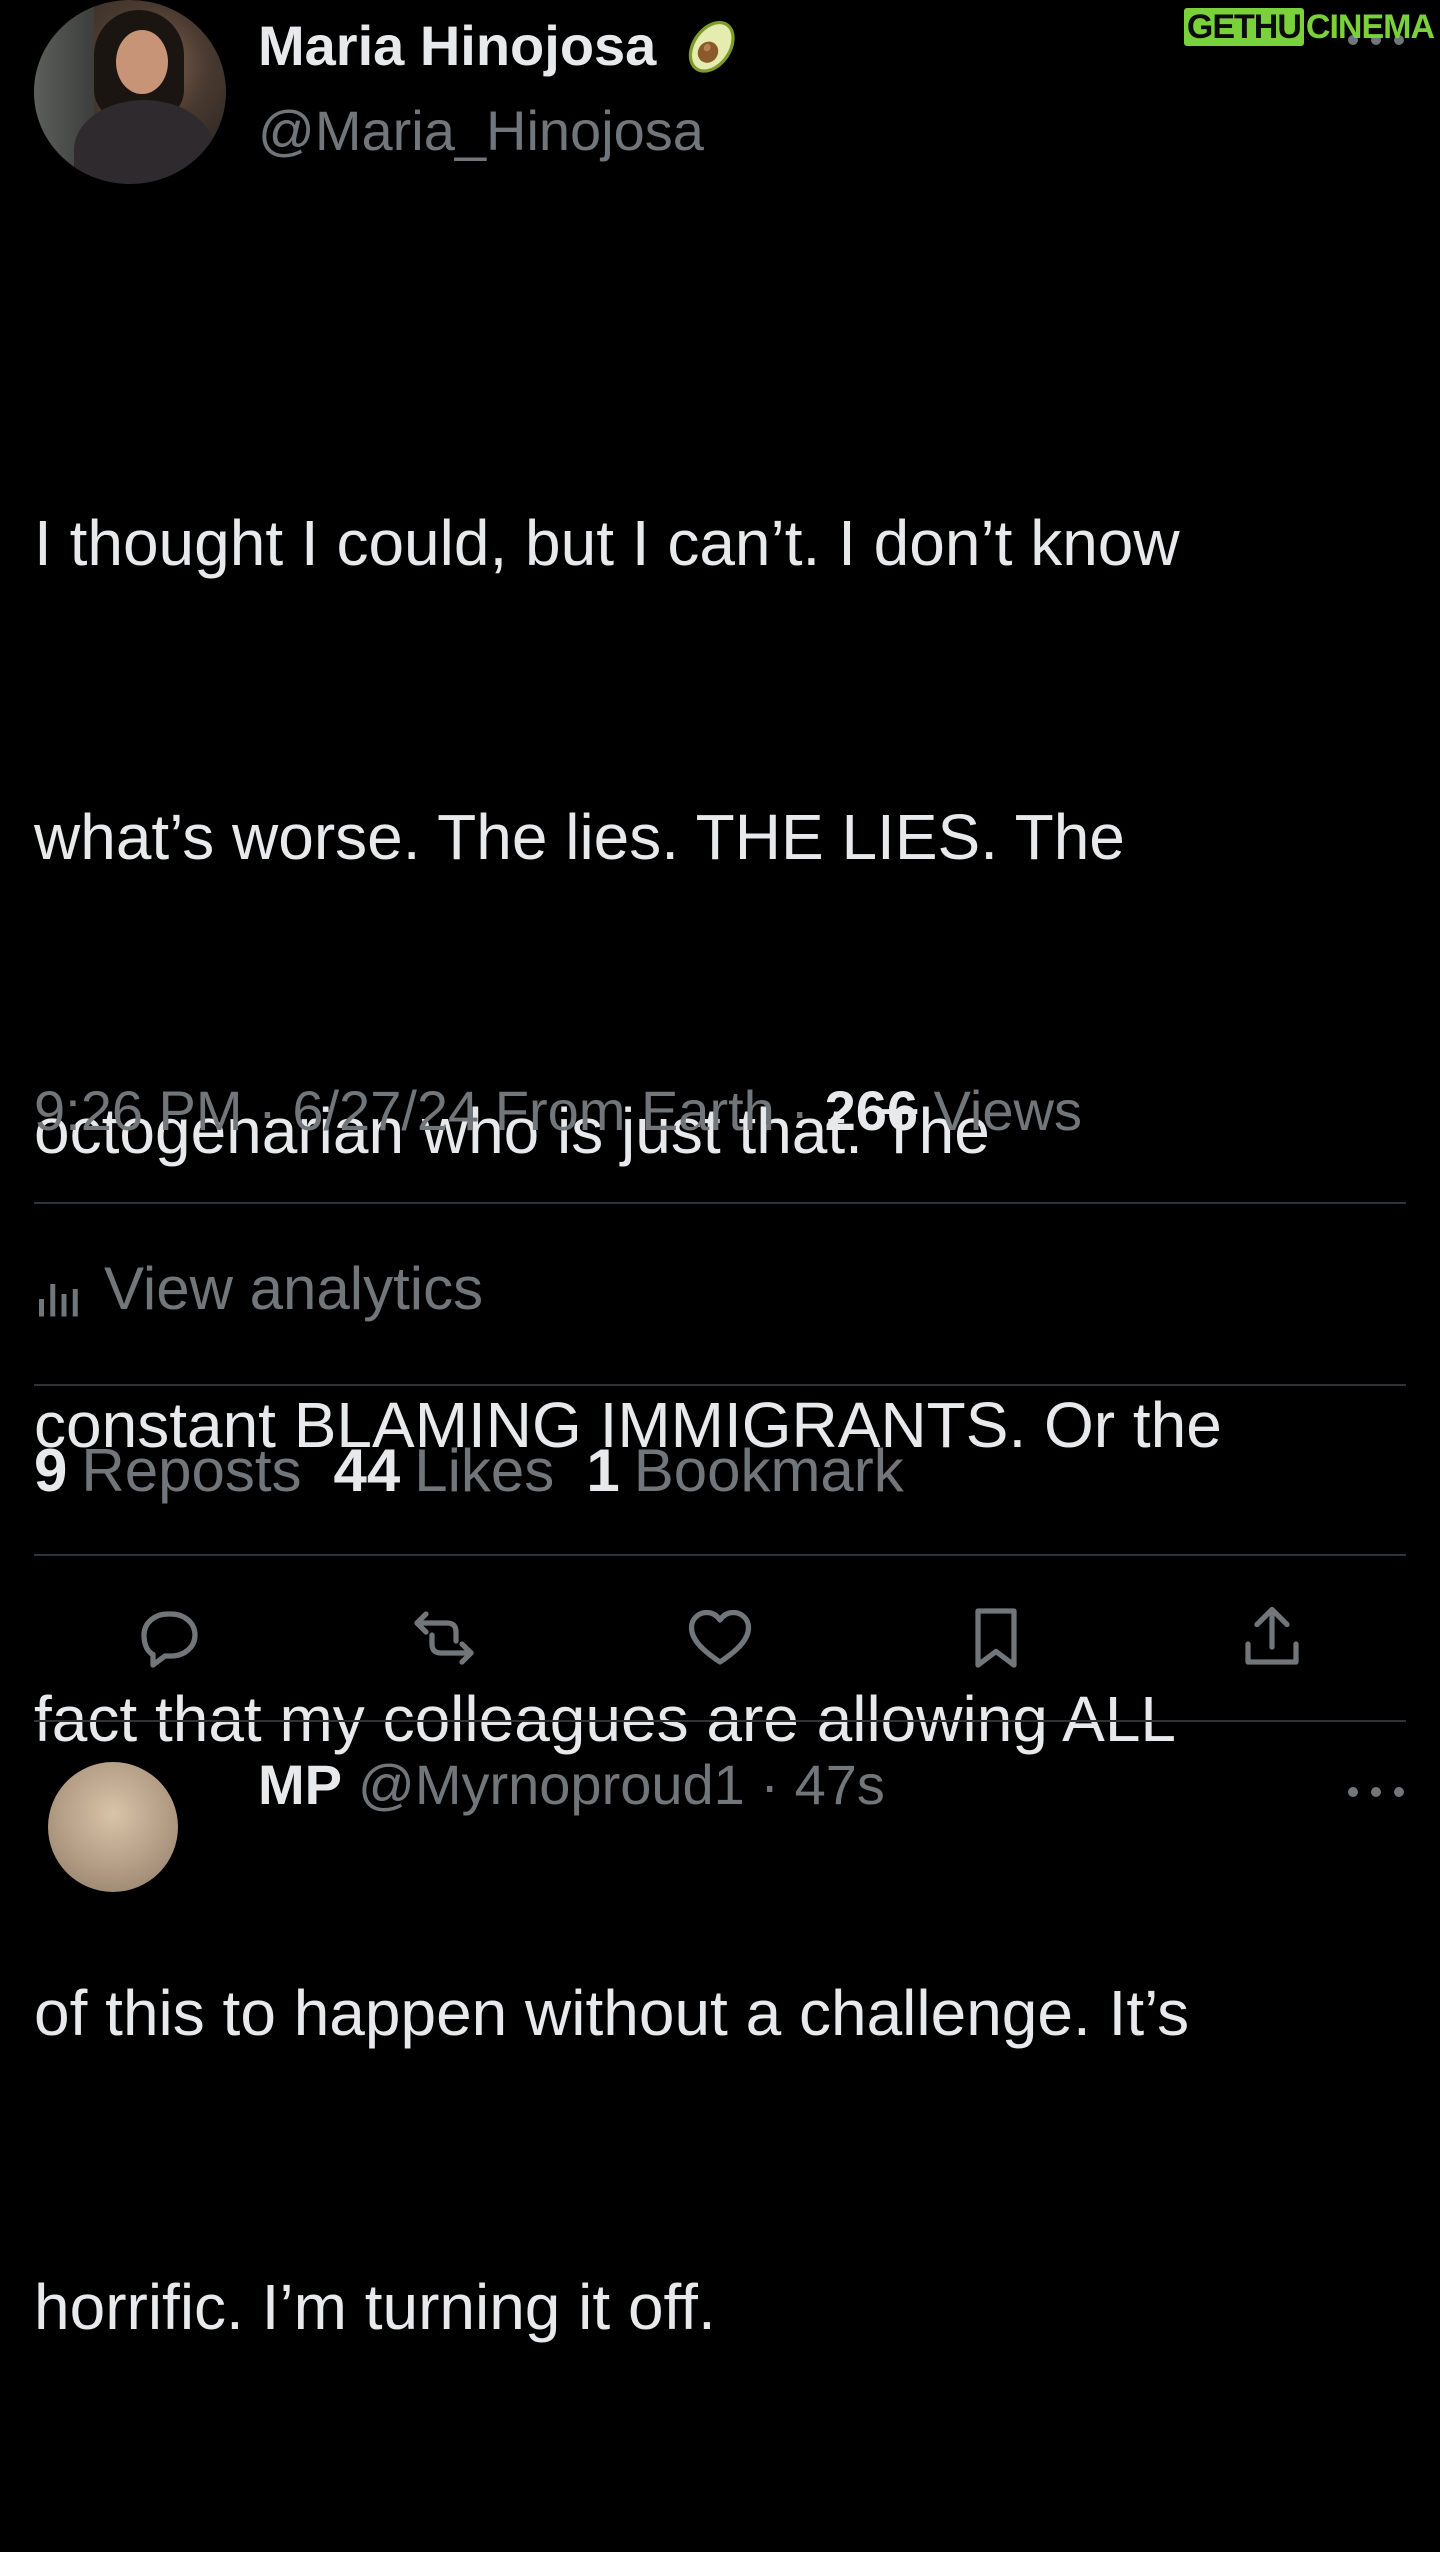 This screenshot has width=1440, height=2552. What do you see at coordinates (1007, 1110) in the screenshot?
I see `views-label: Views` at bounding box center [1007, 1110].